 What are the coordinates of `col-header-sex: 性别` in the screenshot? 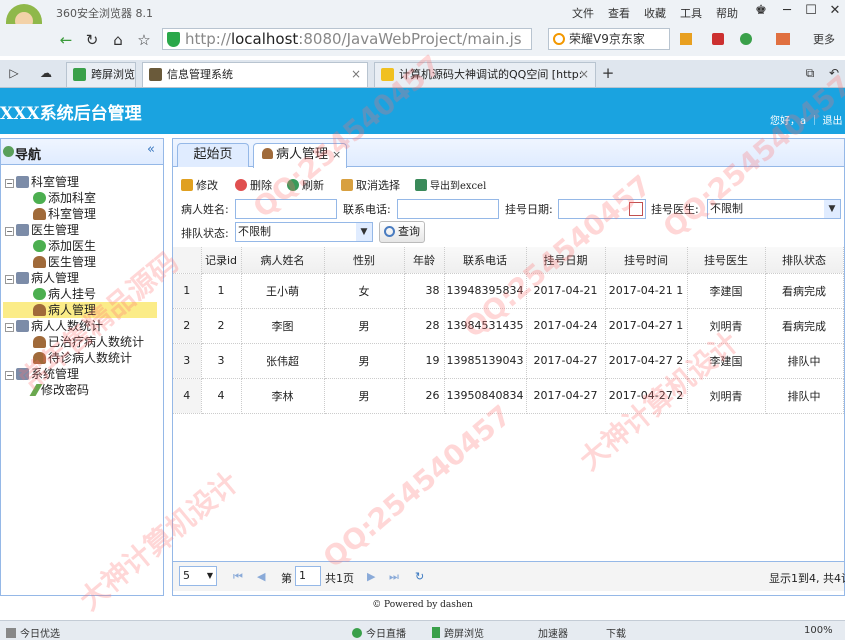 It's located at (364, 260).